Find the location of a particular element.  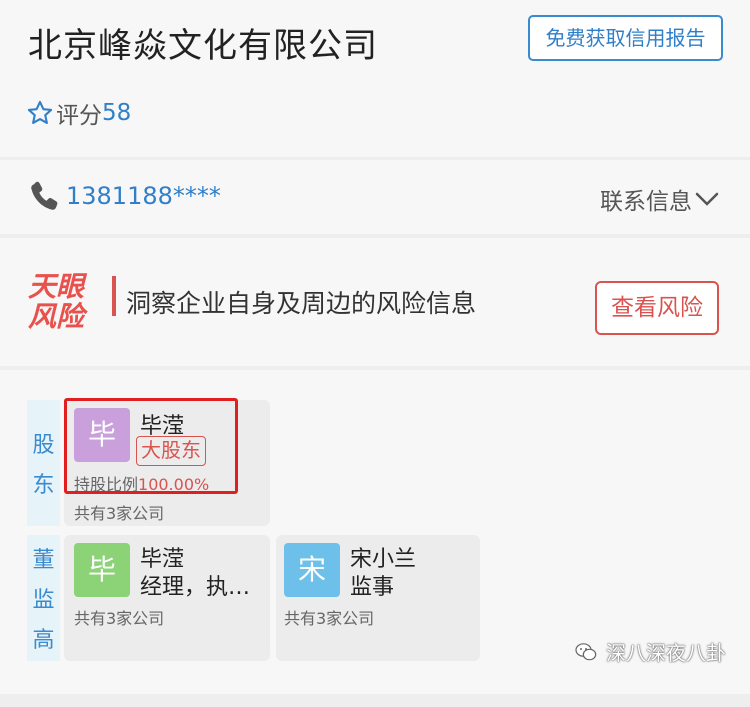

contact-info-toggle: 联系信息 is located at coordinates (660, 199).